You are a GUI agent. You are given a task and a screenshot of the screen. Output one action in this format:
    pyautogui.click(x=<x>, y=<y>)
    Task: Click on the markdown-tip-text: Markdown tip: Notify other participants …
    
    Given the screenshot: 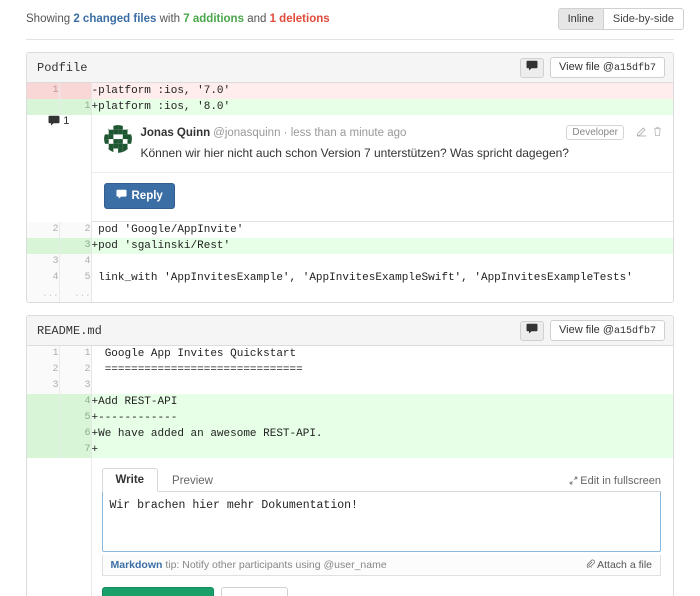 What is the action you would take?
    pyautogui.click(x=248, y=565)
    